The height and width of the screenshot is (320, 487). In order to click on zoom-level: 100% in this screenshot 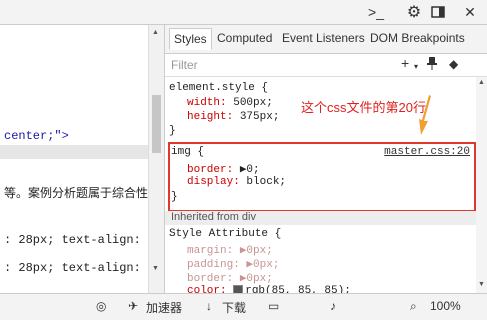, I will do `click(445, 306)`.